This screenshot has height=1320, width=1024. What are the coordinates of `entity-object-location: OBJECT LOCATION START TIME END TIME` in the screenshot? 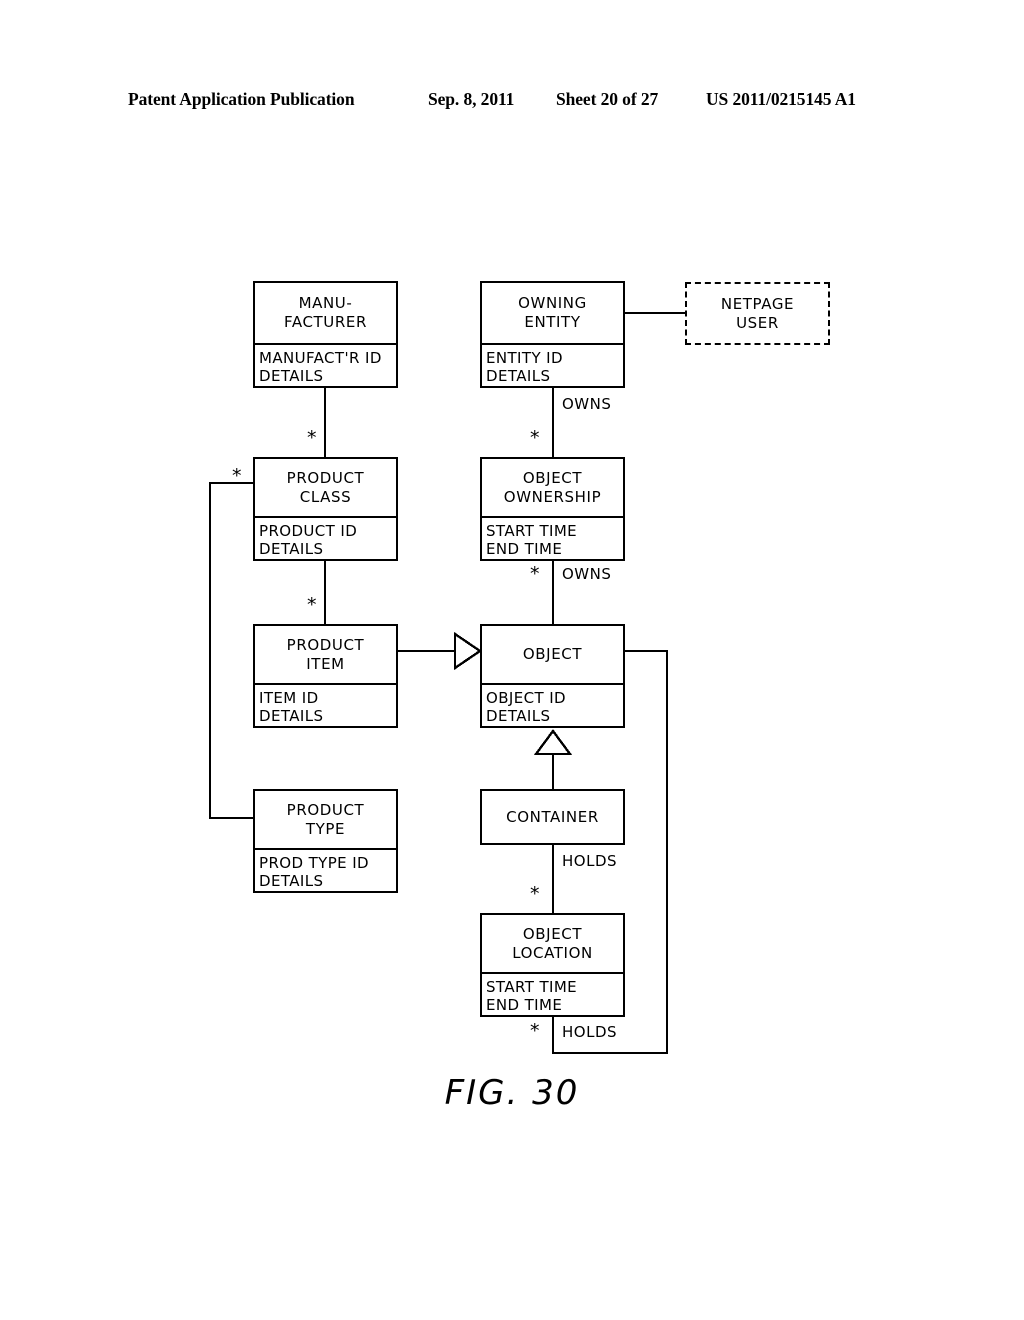 It's located at (552, 965).